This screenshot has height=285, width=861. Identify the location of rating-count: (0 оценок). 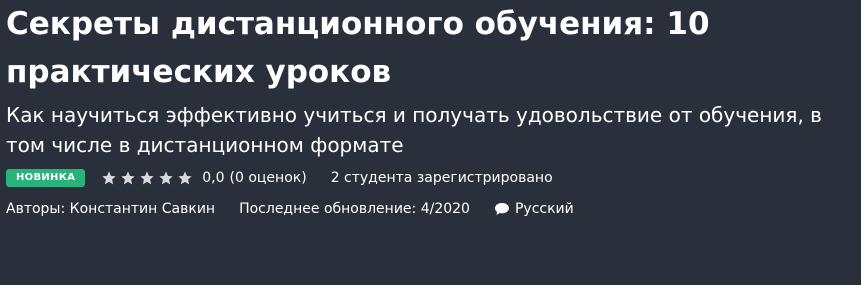
(268, 178).